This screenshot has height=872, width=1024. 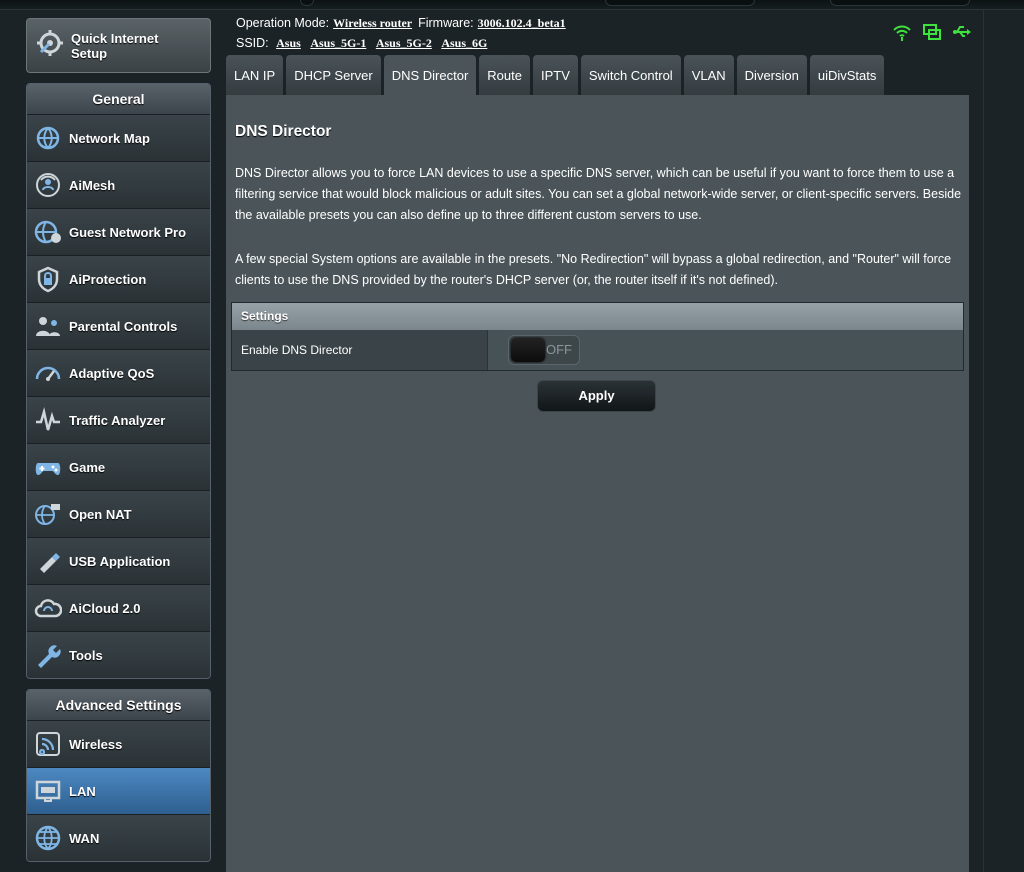 What do you see at coordinates (708, 75) in the screenshot?
I see `tab-vlan: VLAN` at bounding box center [708, 75].